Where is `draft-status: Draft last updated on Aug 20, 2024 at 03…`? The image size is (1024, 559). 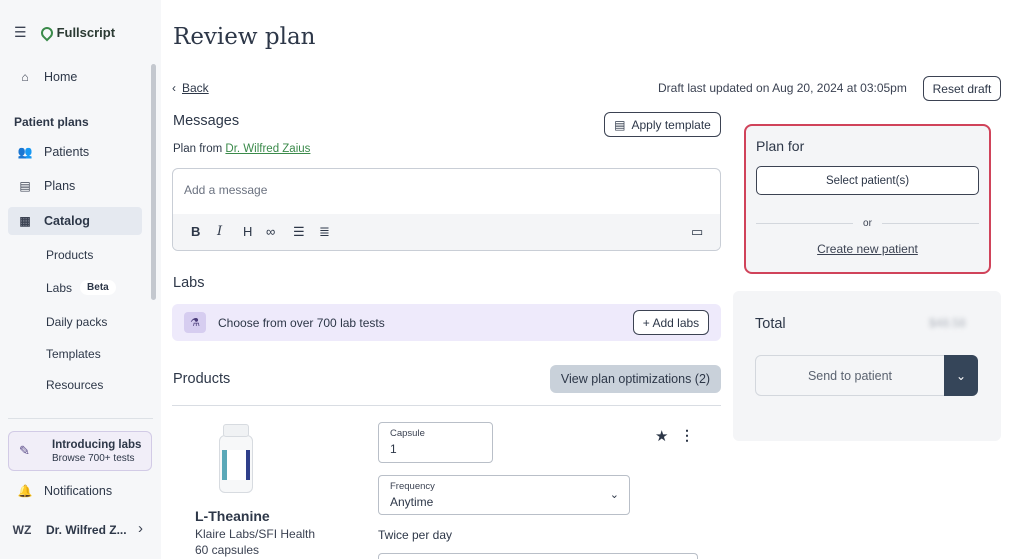
draft-status: Draft last updated on Aug 20, 2024 at 03… is located at coordinates (782, 88).